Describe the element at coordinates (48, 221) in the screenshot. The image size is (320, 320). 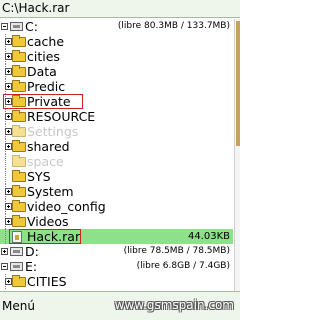
I see `folder-label: Videos` at that location.